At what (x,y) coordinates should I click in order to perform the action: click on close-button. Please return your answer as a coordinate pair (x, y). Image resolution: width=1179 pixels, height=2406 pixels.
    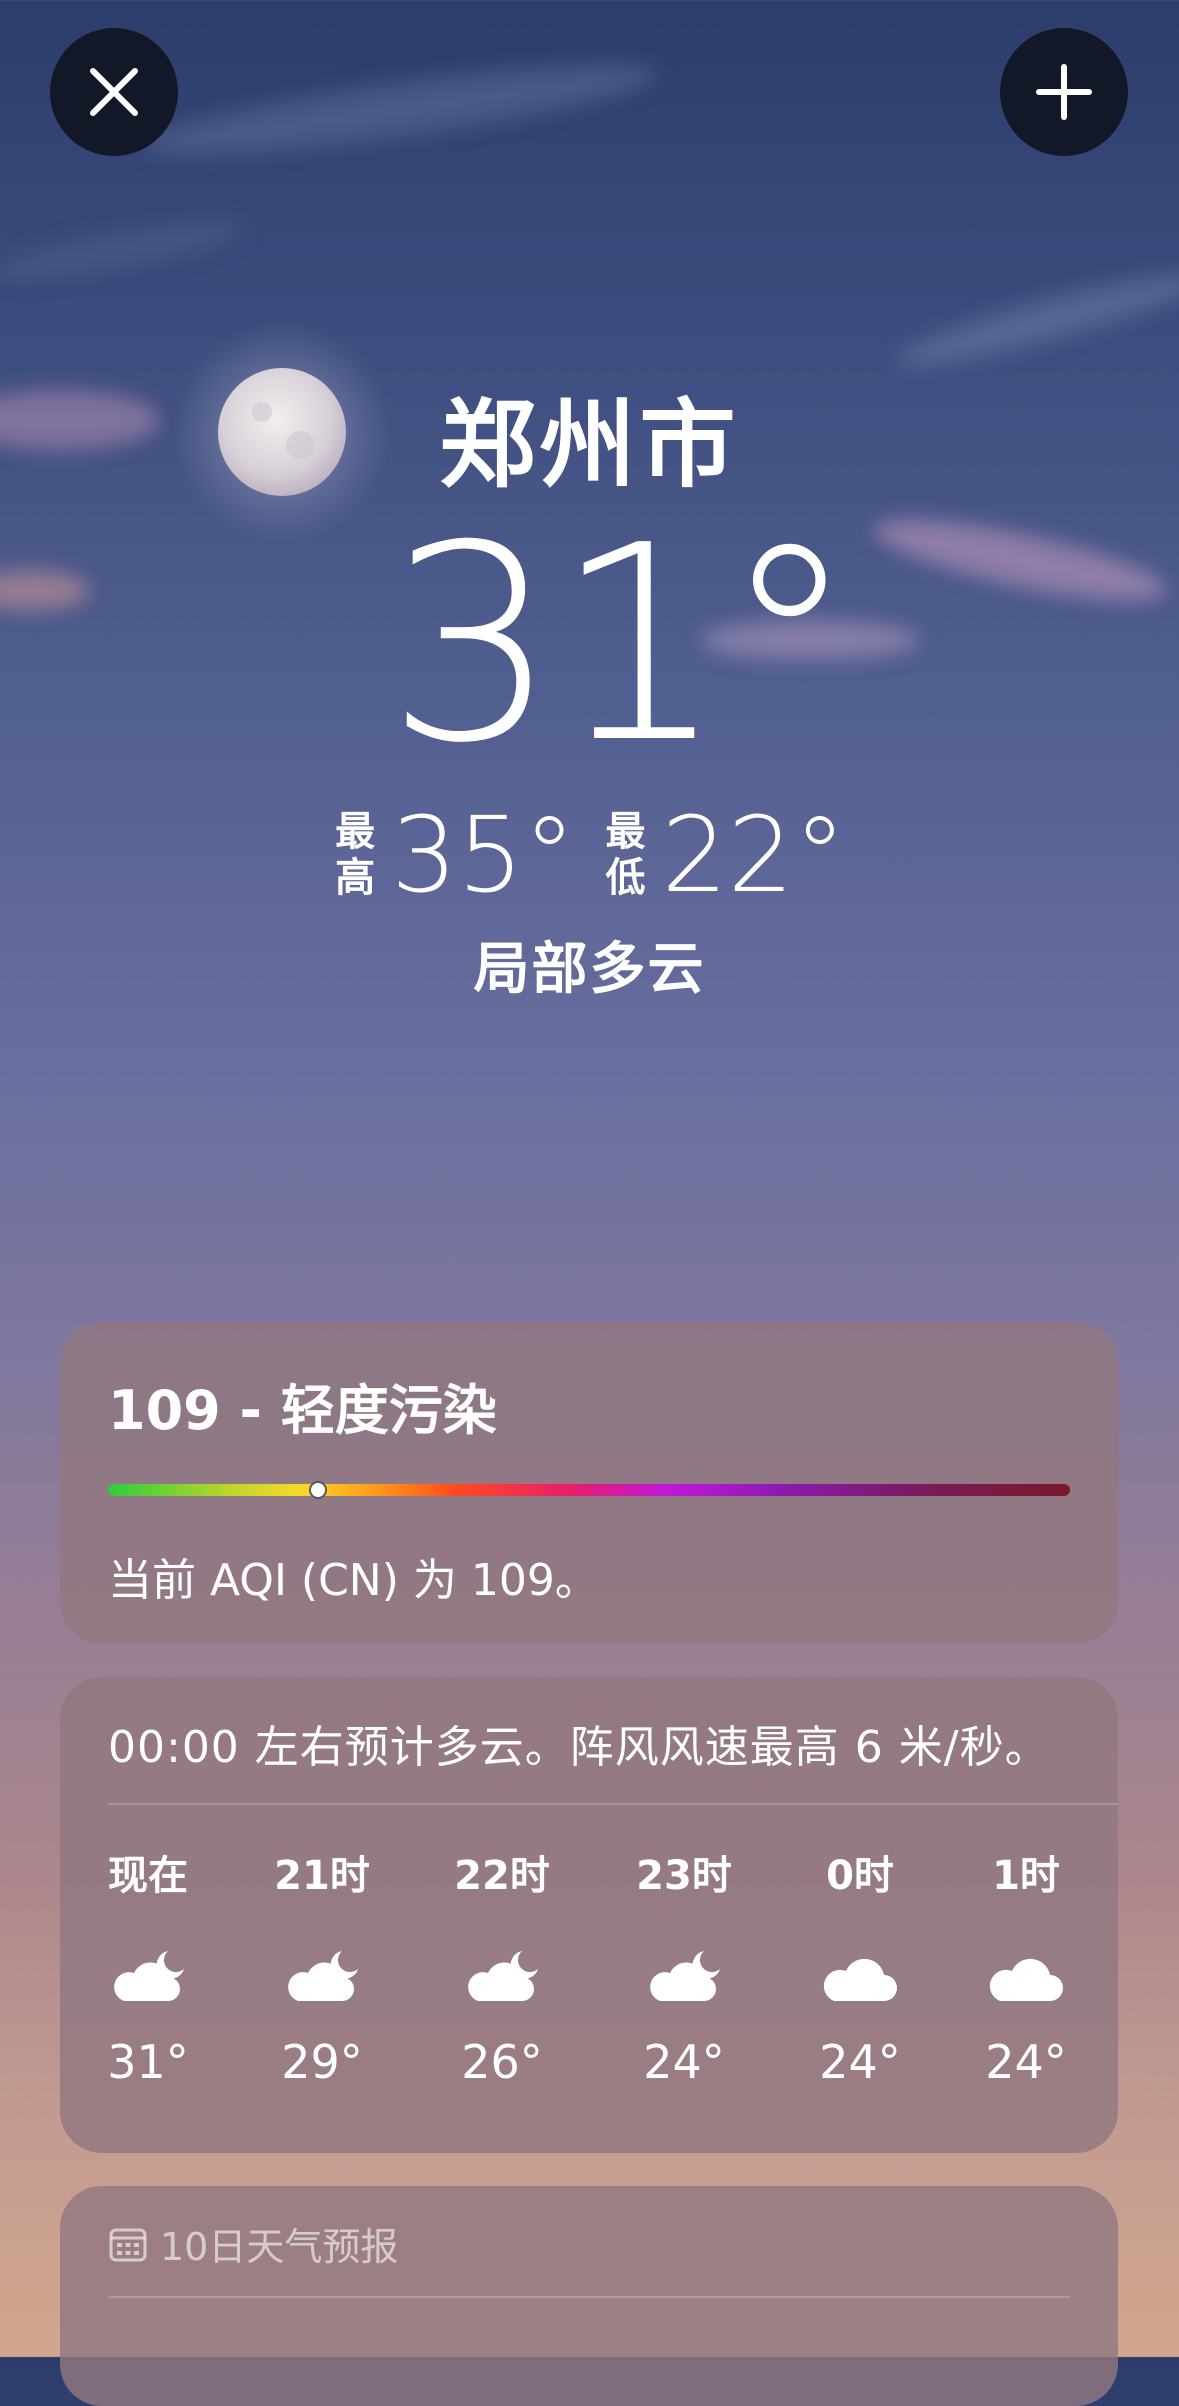
    Looking at the image, I should click on (114, 92).